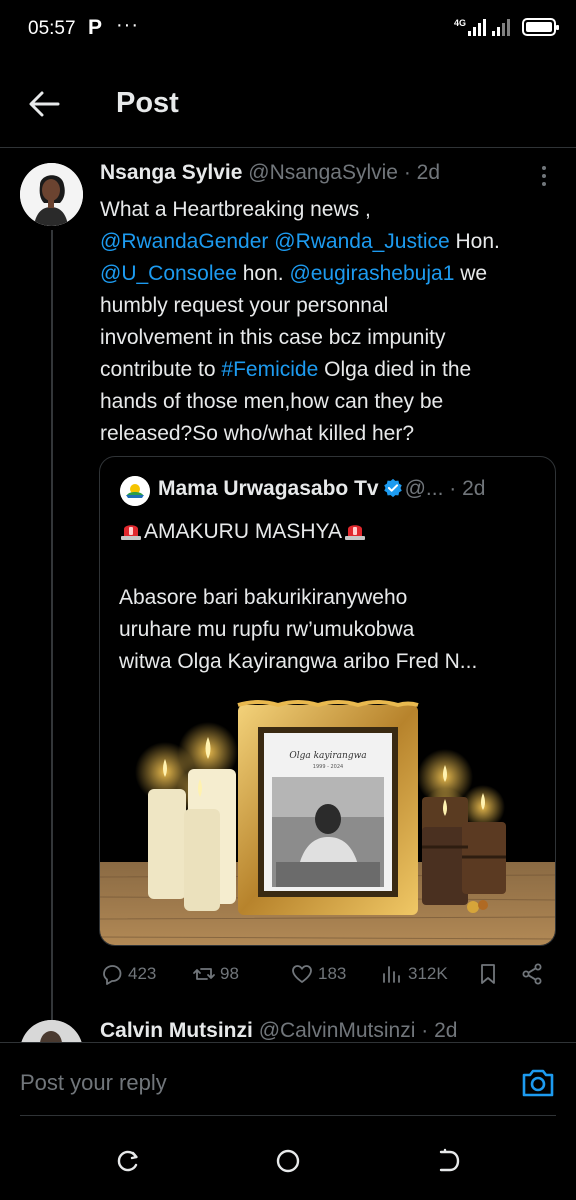 The width and height of the screenshot is (576, 1200). I want to click on tweet-text-line: involvement in this case bcz impunity, so click(330, 338).